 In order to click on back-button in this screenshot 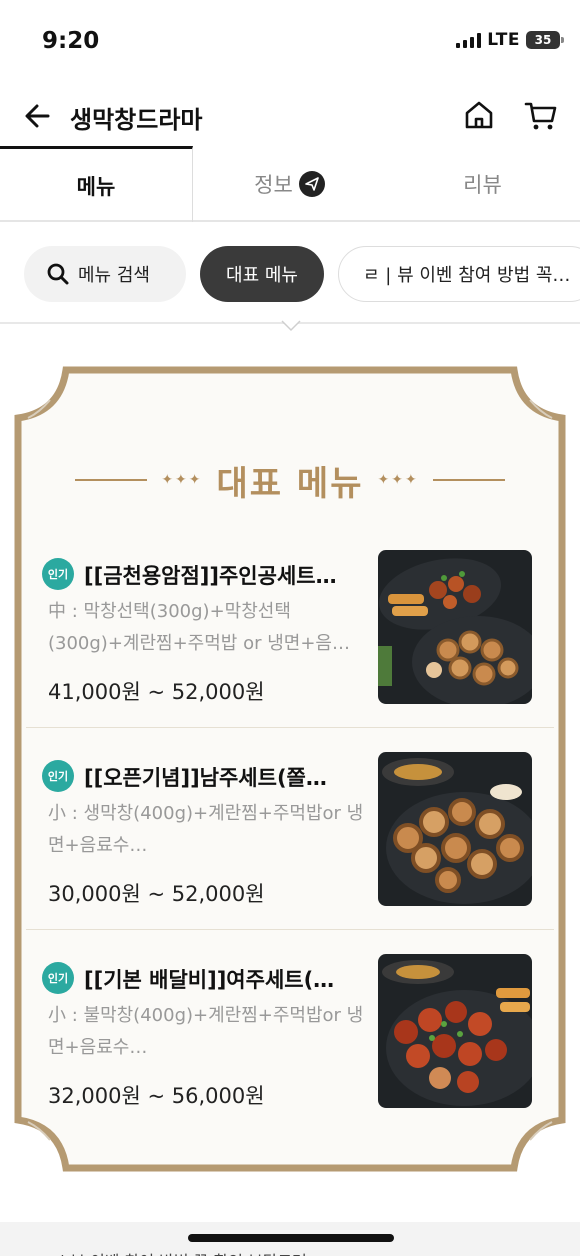, I will do `click(38, 116)`.